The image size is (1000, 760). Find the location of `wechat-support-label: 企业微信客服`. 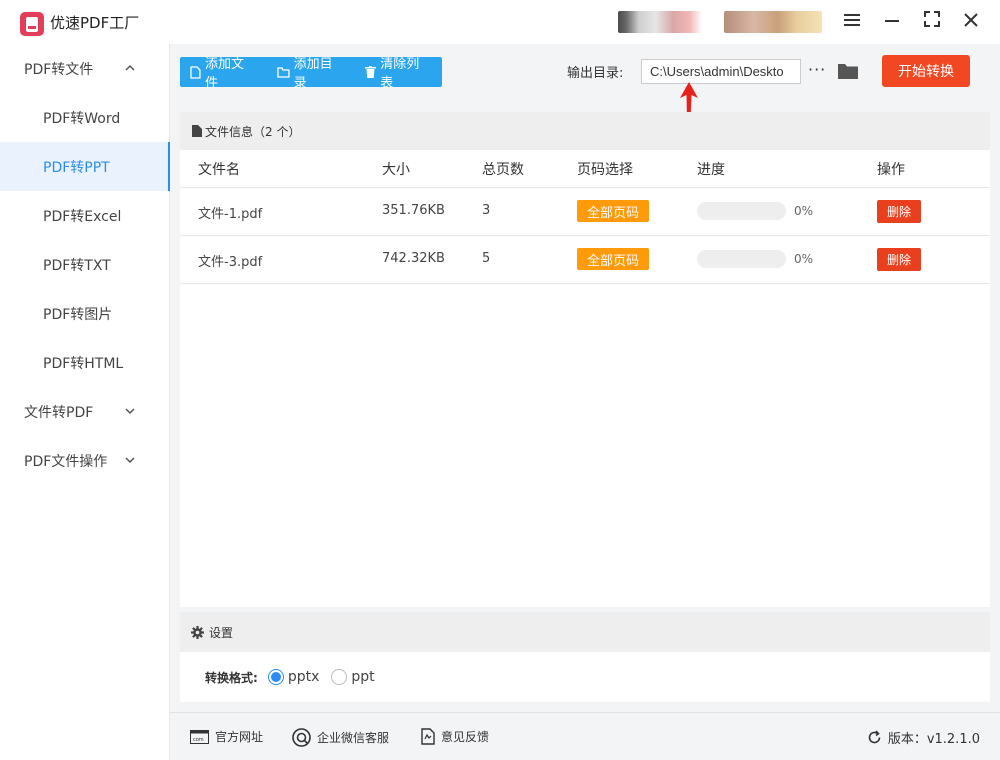

wechat-support-label: 企业微信客服 is located at coordinates (353, 738).